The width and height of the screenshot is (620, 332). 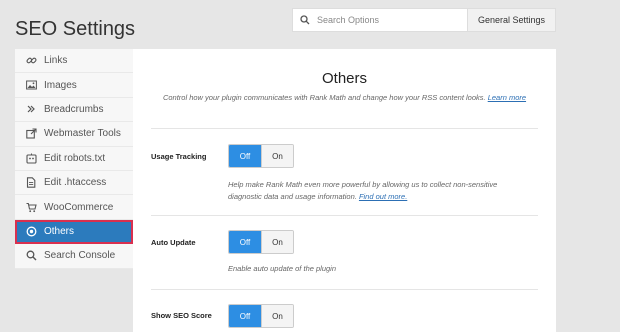 I want to click on sidebar-item-label: Images, so click(x=60, y=85).